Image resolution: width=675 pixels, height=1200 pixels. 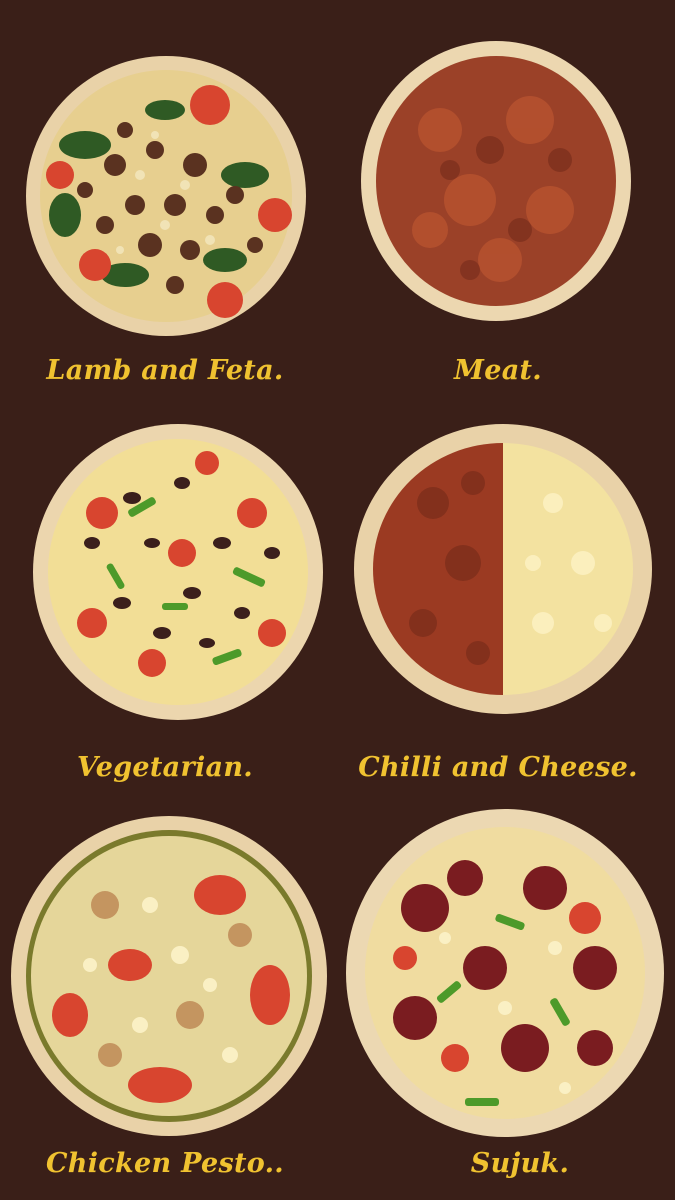 I want to click on chicken-pesto-pizza-image, so click(x=169, y=976).